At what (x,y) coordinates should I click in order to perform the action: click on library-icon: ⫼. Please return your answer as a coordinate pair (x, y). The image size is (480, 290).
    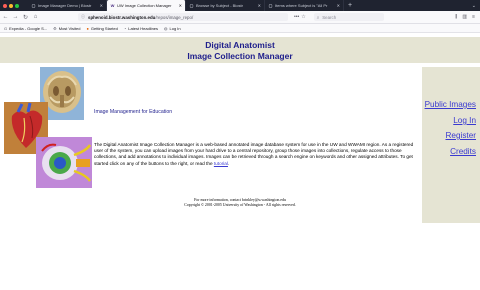
    Looking at the image, I should click on (456, 17).